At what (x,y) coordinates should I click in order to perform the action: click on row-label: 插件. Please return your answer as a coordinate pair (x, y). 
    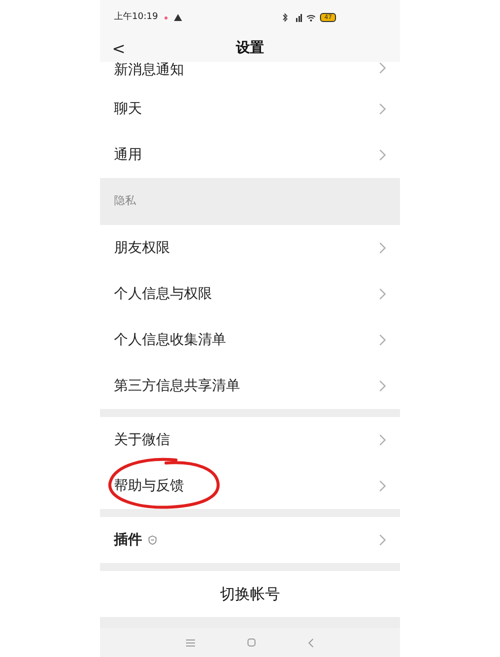
    Looking at the image, I should click on (128, 540).